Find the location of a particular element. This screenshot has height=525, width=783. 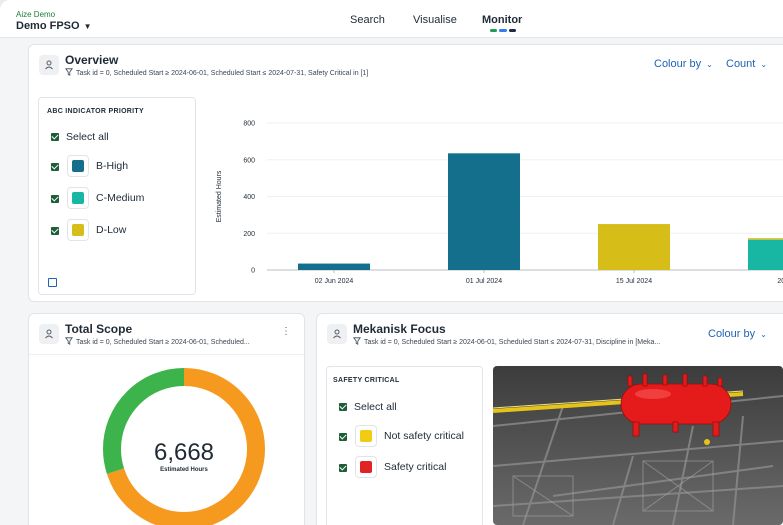

total-value-label: Estimated Hours is located at coordinates (184, 470).